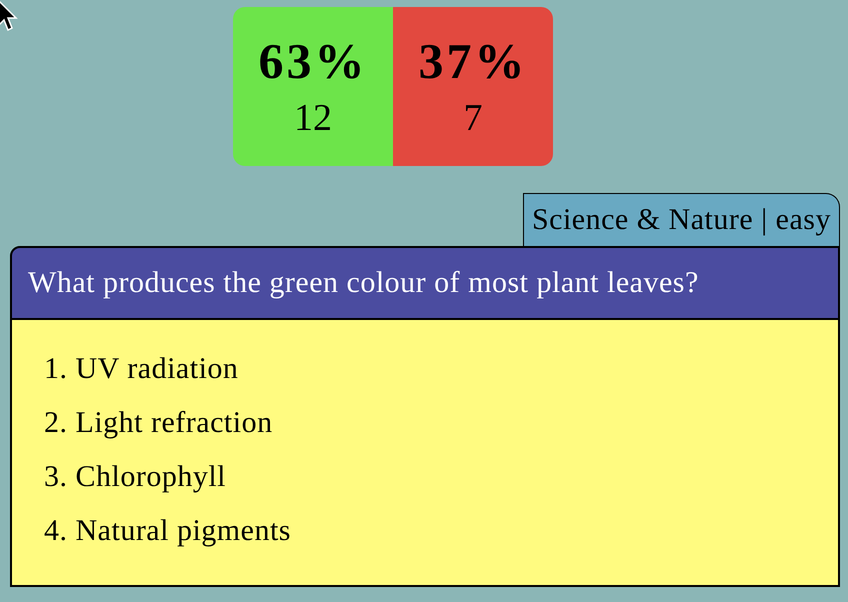  What do you see at coordinates (313, 118) in the screenshot?
I see `count-value: 12` at bounding box center [313, 118].